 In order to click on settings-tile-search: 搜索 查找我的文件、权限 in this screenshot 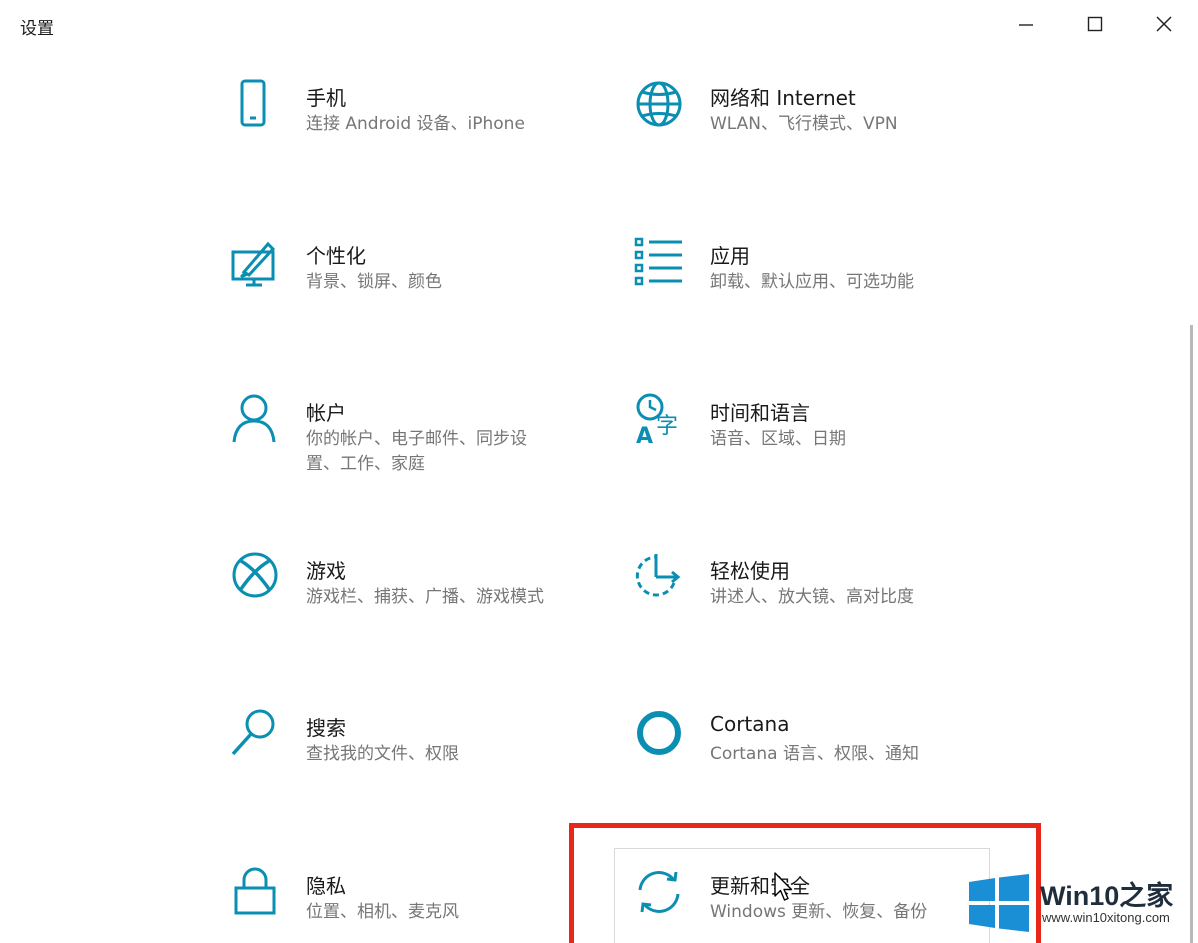, I will do `click(410, 768)`.